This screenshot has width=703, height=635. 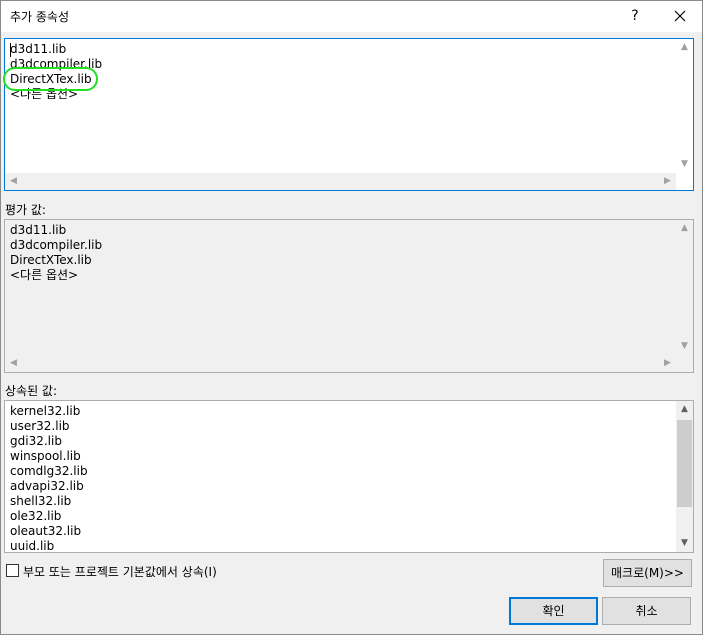 I want to click on evaluated-line: <다른 옵션>, so click(x=44, y=275).